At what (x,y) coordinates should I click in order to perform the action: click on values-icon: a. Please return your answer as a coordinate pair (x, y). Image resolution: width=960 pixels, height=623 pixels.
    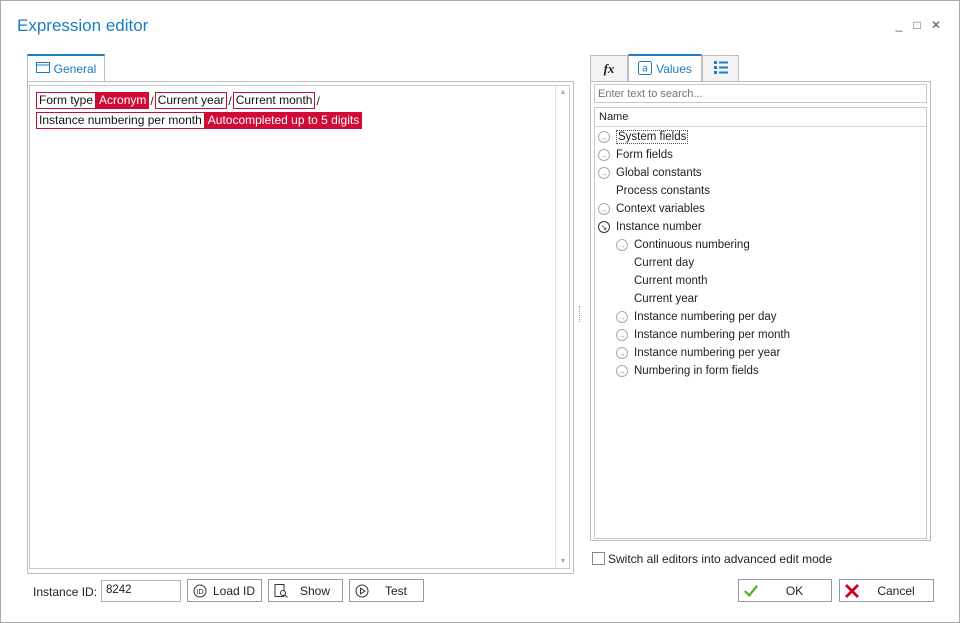
    Looking at the image, I should click on (645, 69).